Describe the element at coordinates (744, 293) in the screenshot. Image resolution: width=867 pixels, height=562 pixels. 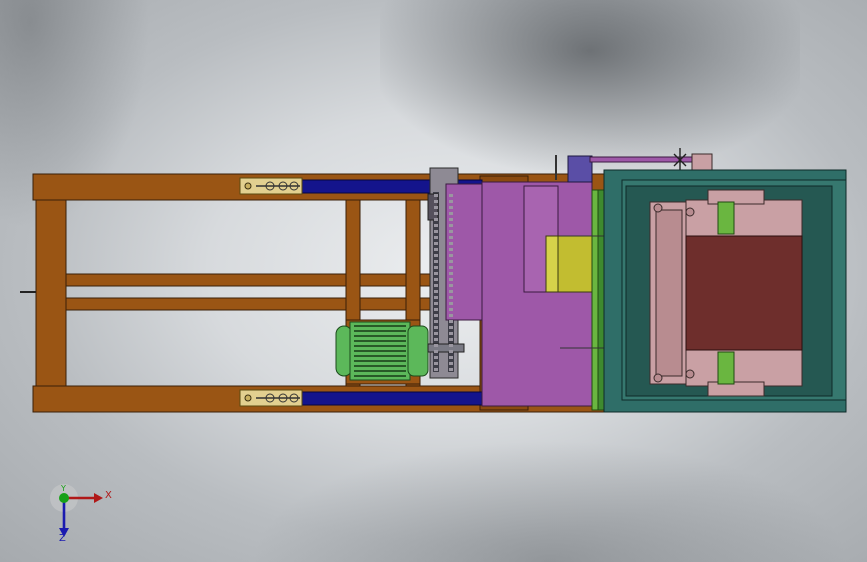
I see `roller-drum` at that location.